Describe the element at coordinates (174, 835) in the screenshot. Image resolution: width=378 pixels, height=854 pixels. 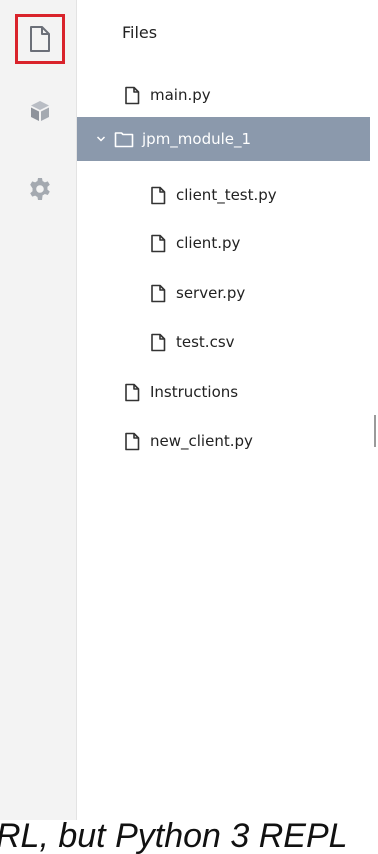
I see `footer-caption-text: RL, but Python 3 REPL` at that location.